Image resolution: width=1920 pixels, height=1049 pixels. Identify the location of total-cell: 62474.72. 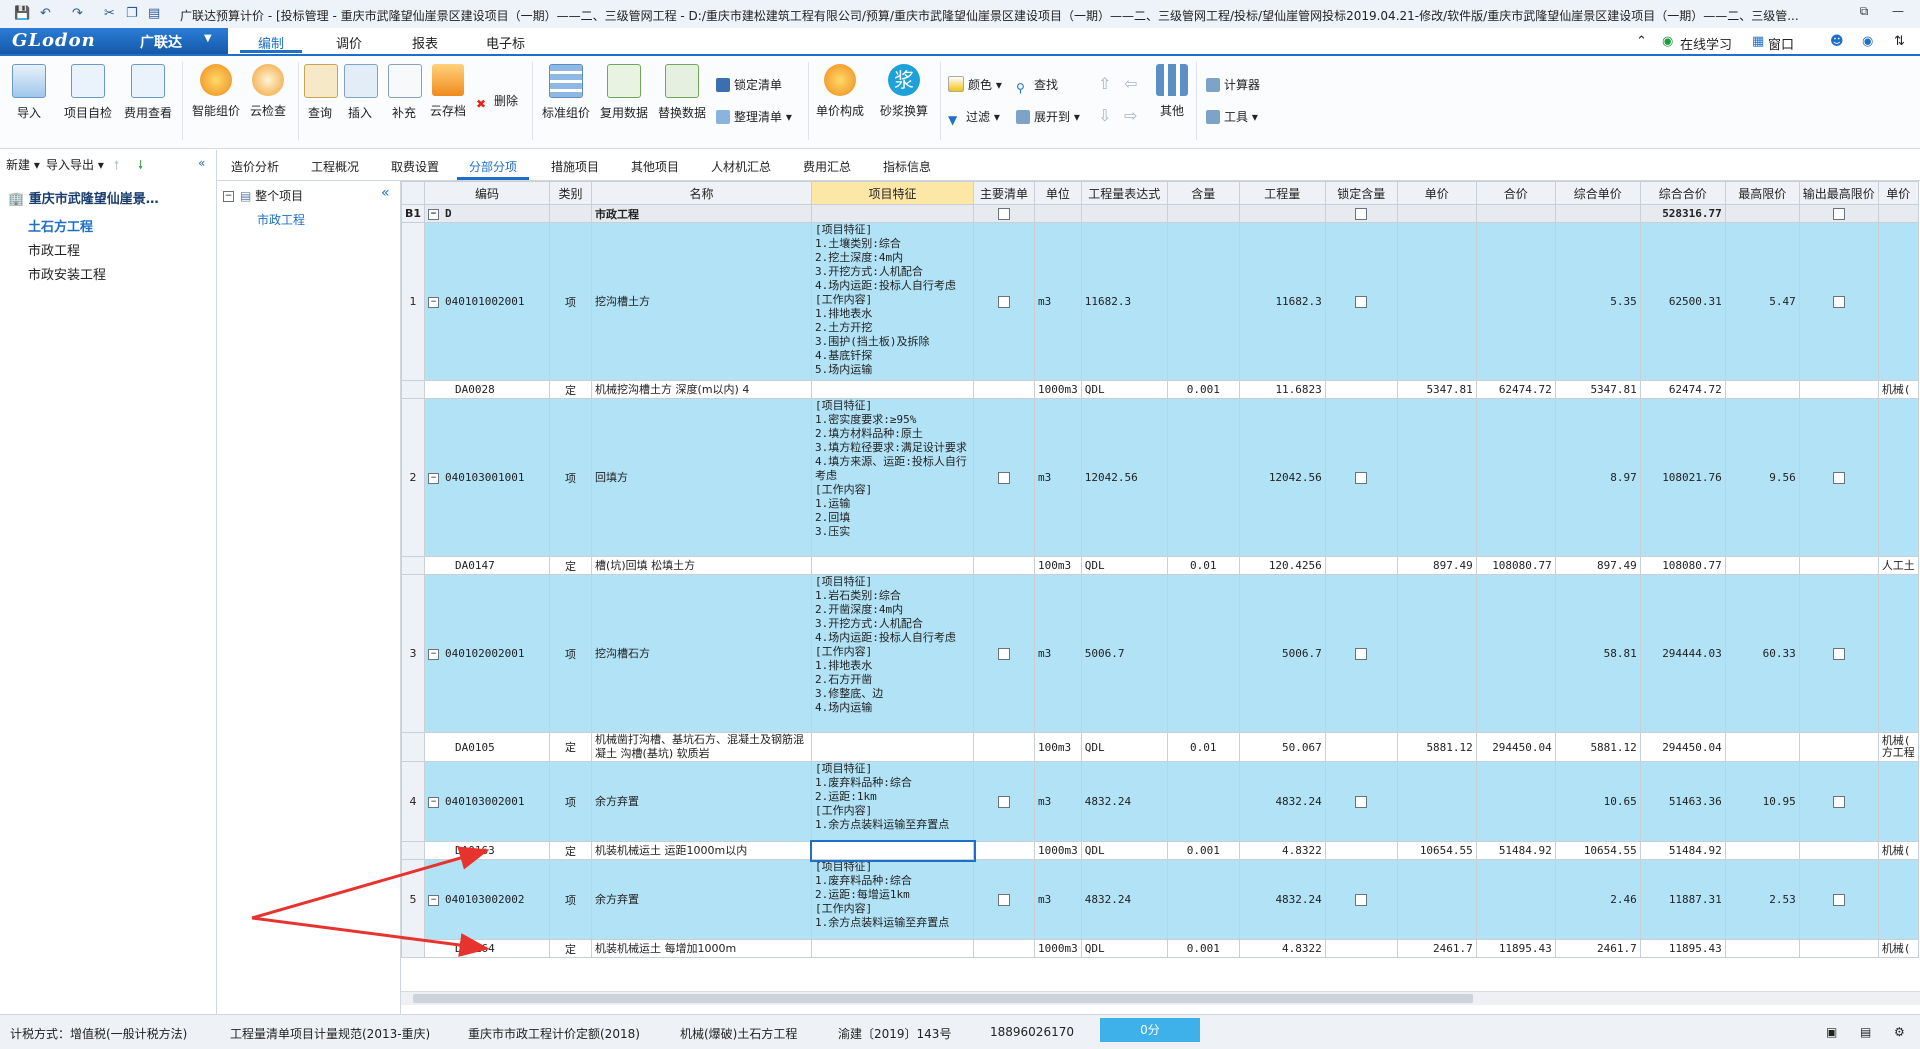
(1682, 389).